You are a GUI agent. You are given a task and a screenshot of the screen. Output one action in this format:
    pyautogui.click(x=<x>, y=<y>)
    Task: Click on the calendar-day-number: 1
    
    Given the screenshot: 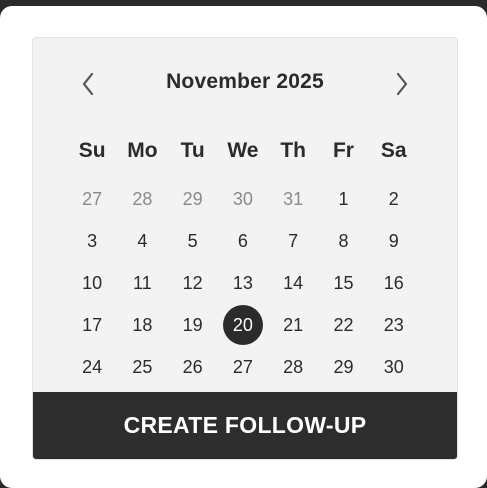 What is the action you would take?
    pyautogui.click(x=343, y=198)
    